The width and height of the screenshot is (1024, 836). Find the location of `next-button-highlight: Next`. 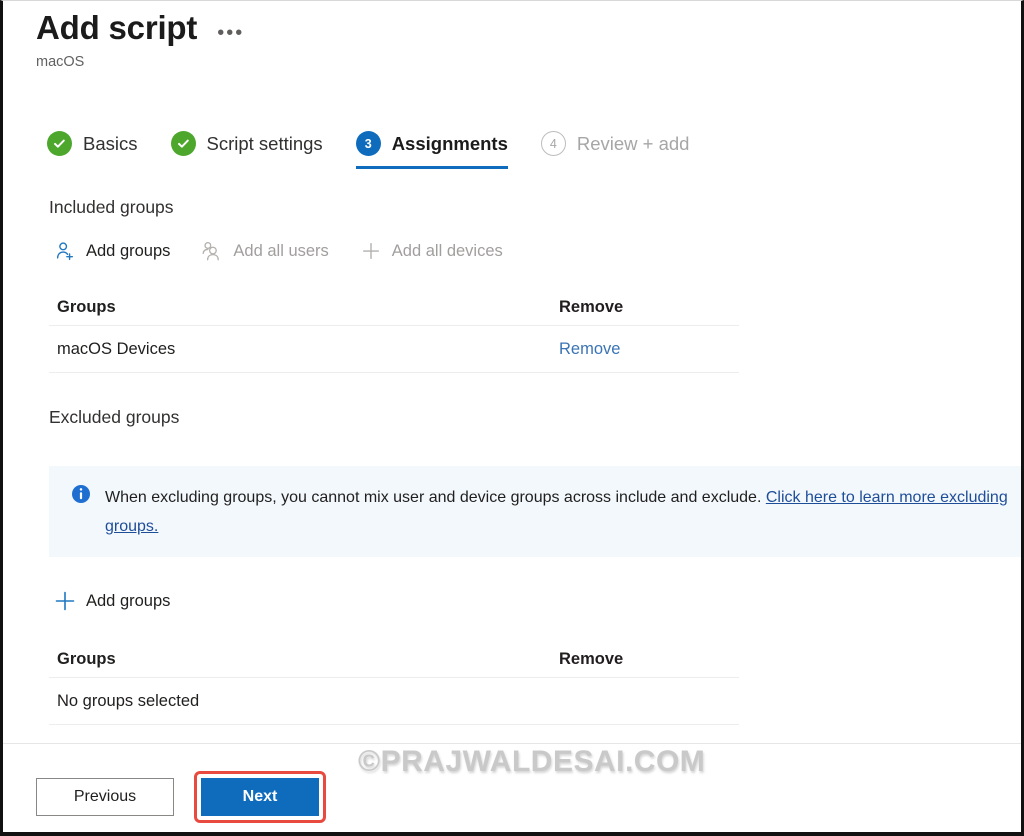

next-button-highlight: Next is located at coordinates (260, 797).